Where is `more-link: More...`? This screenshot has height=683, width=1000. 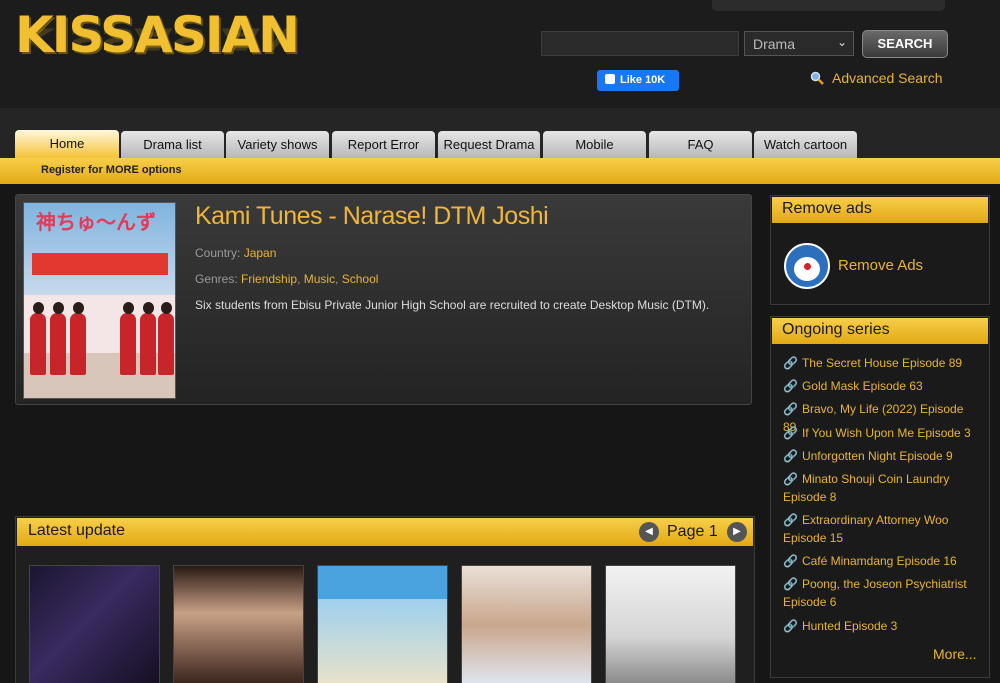 more-link: More... is located at coordinates (955, 654).